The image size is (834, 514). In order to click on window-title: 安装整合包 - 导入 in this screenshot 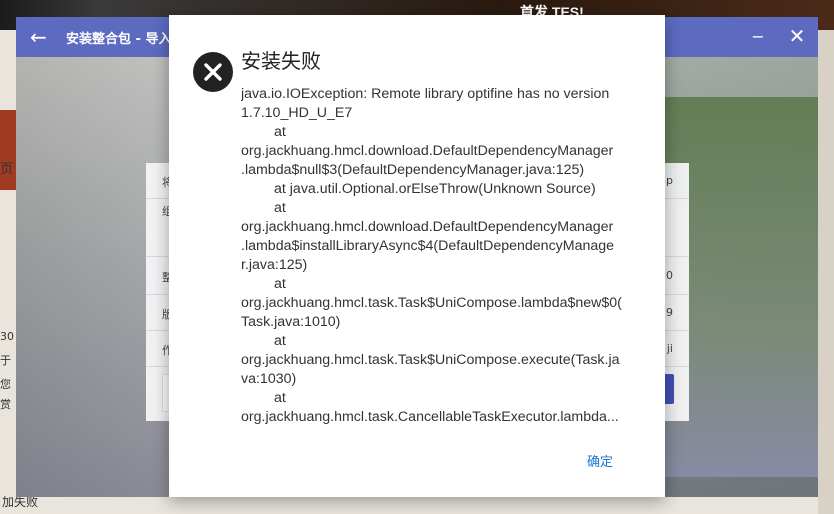, I will do `click(119, 39)`.